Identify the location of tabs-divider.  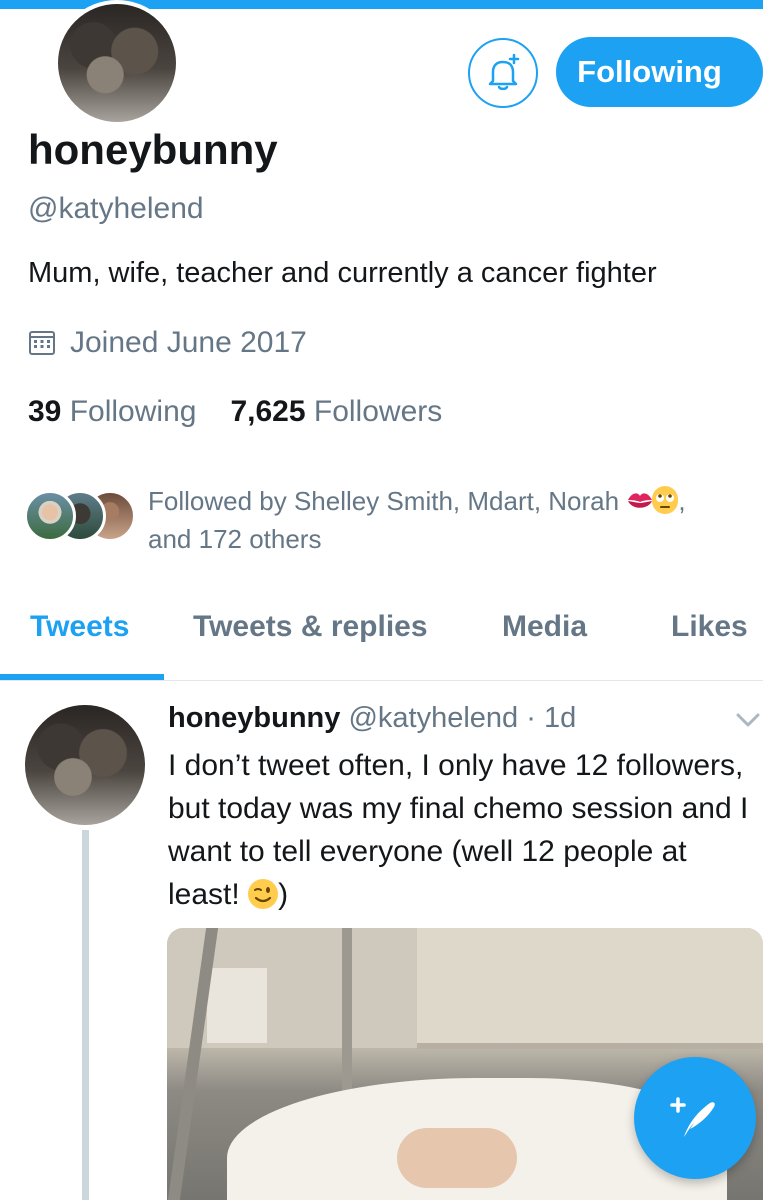
(381, 680).